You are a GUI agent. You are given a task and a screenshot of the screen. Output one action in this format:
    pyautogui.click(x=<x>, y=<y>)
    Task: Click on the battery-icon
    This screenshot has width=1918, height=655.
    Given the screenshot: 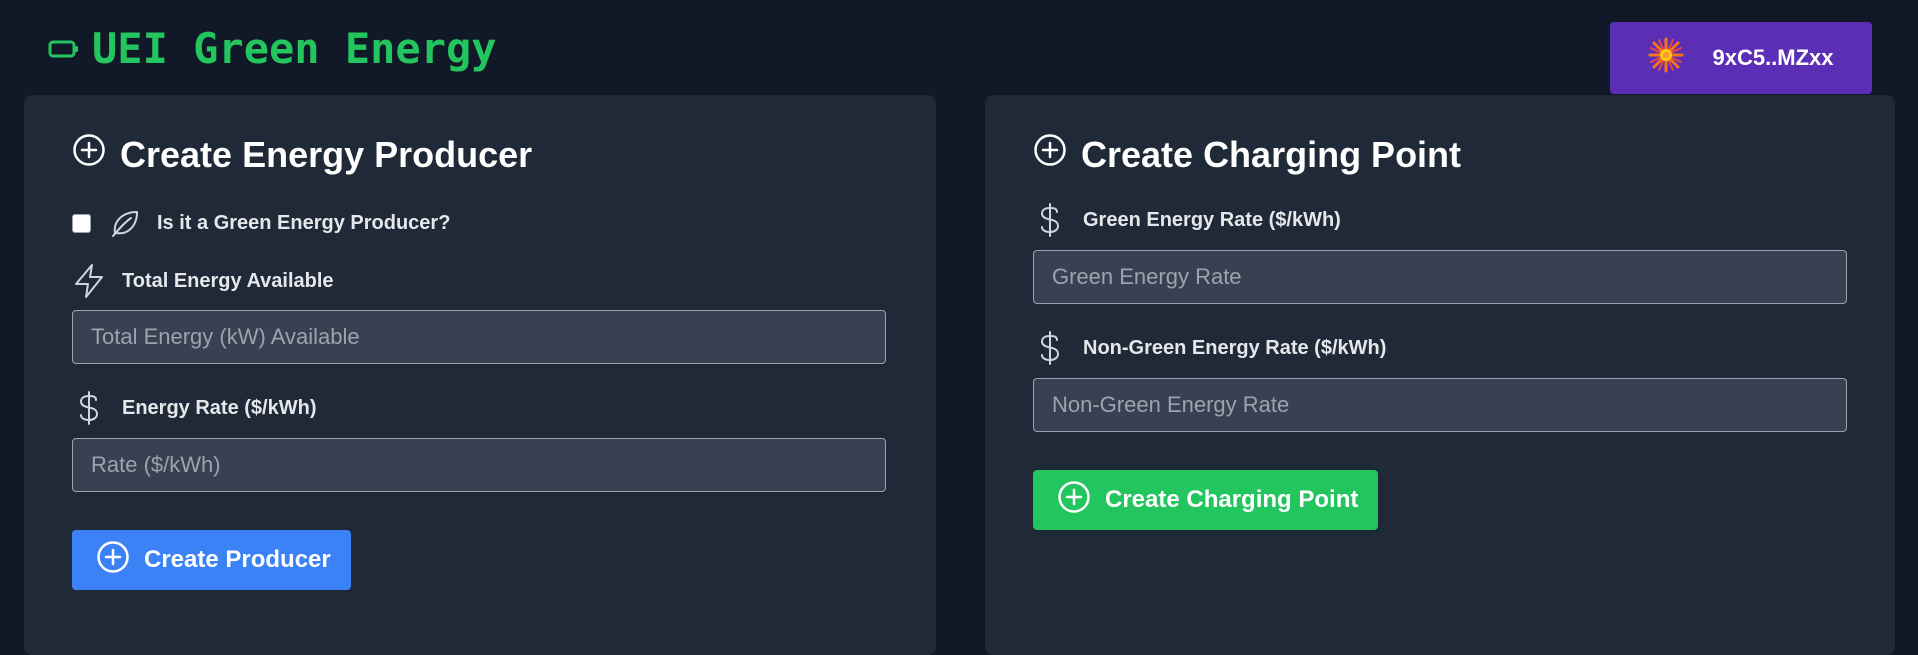 What is the action you would take?
    pyautogui.click(x=64, y=49)
    